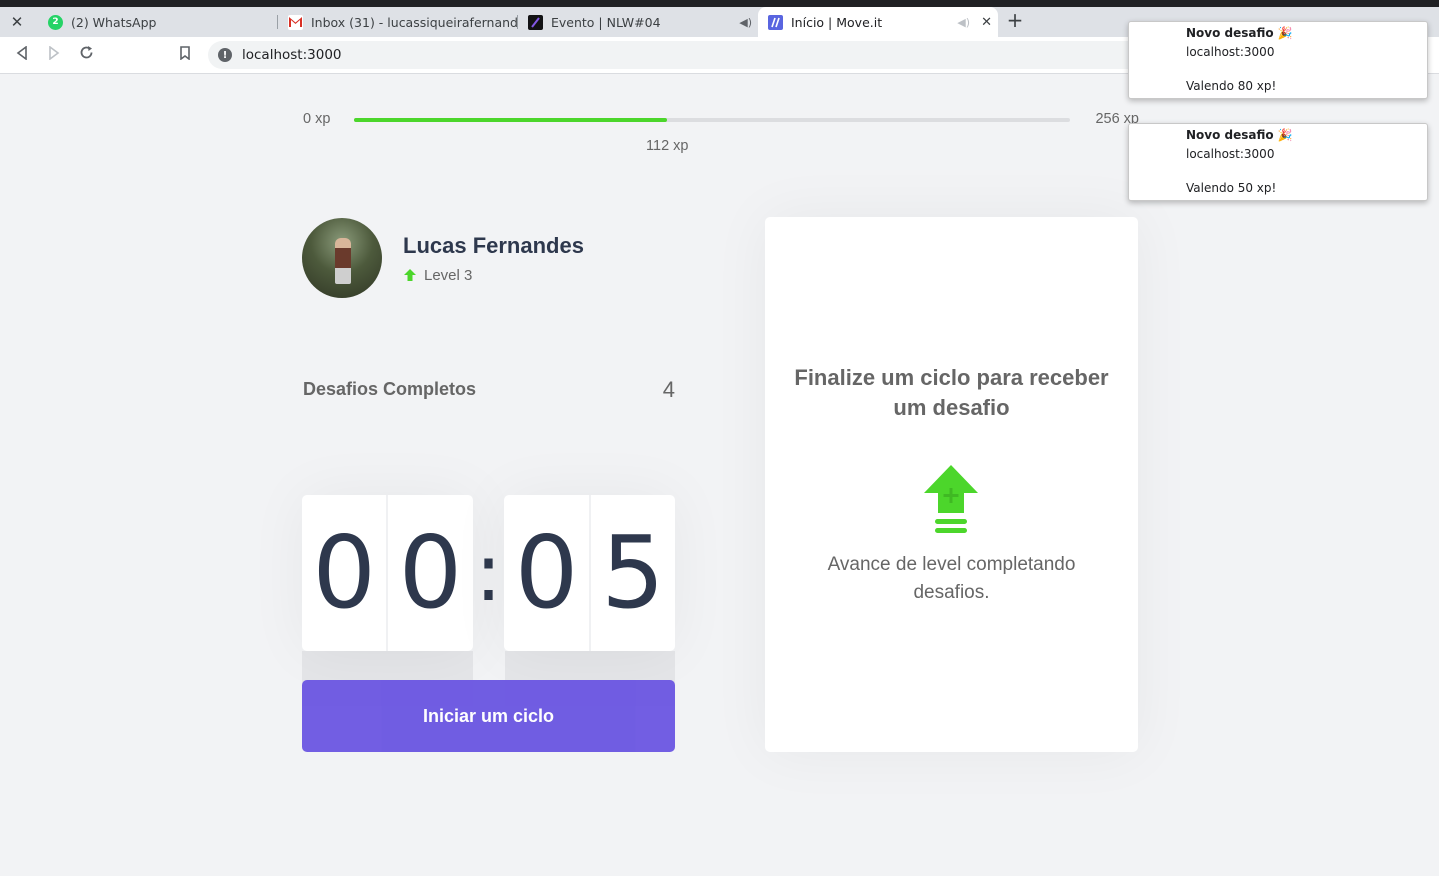 This screenshot has height=876, width=1439. What do you see at coordinates (1015, 21) in the screenshot?
I see `new-tab-button: +` at bounding box center [1015, 21].